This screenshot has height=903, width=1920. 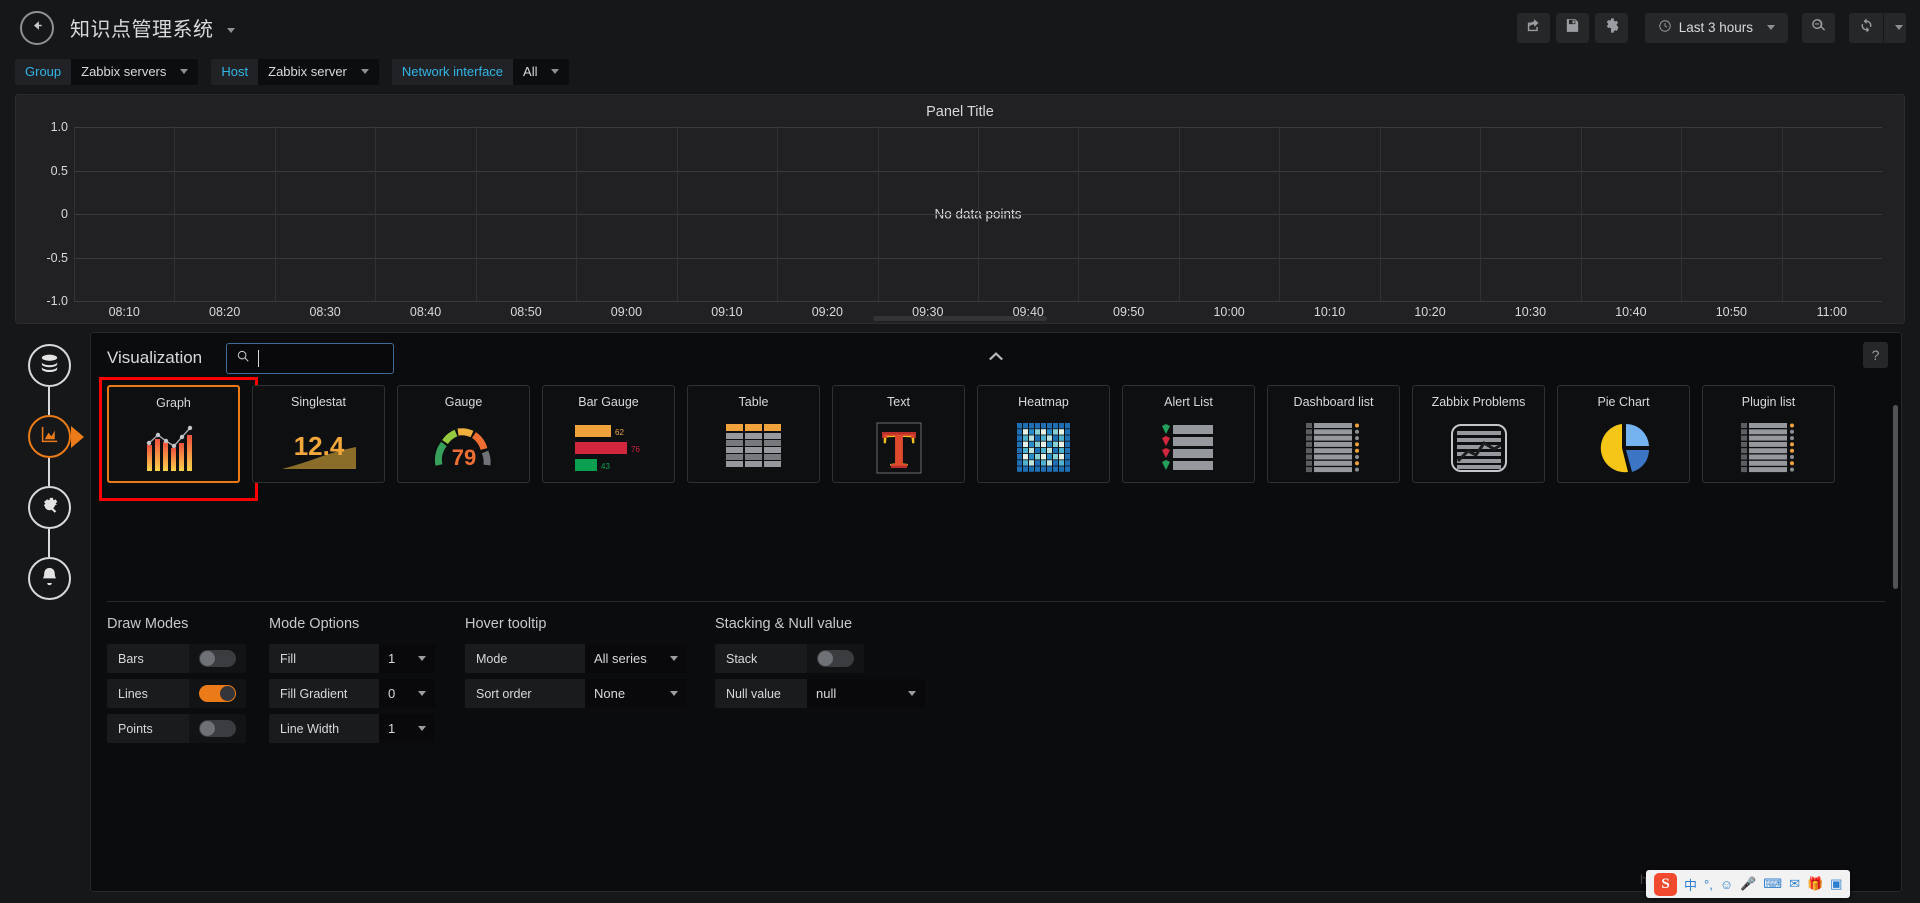 What do you see at coordinates (463, 402) in the screenshot?
I see `viz-type-label: Gauge` at bounding box center [463, 402].